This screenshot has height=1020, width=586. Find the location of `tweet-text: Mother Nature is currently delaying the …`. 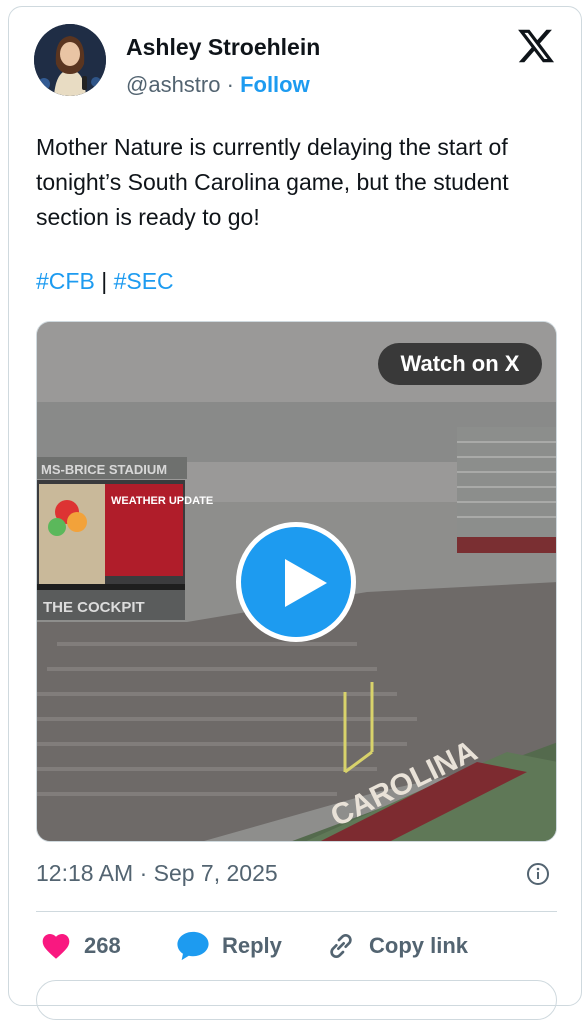

tweet-text: Mother Nature is currently delaying the … is located at coordinates (272, 182).